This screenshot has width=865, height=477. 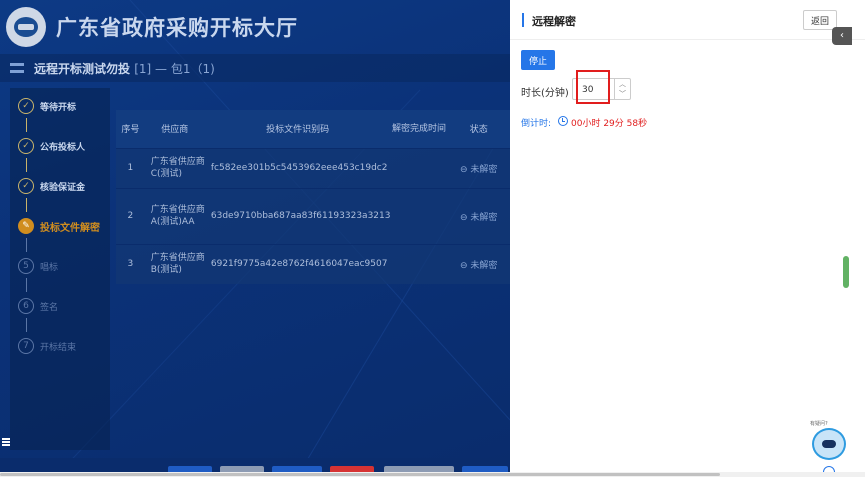 What do you see at coordinates (49, 267) in the screenshot?
I see `step-label: 唱标` at bounding box center [49, 267].